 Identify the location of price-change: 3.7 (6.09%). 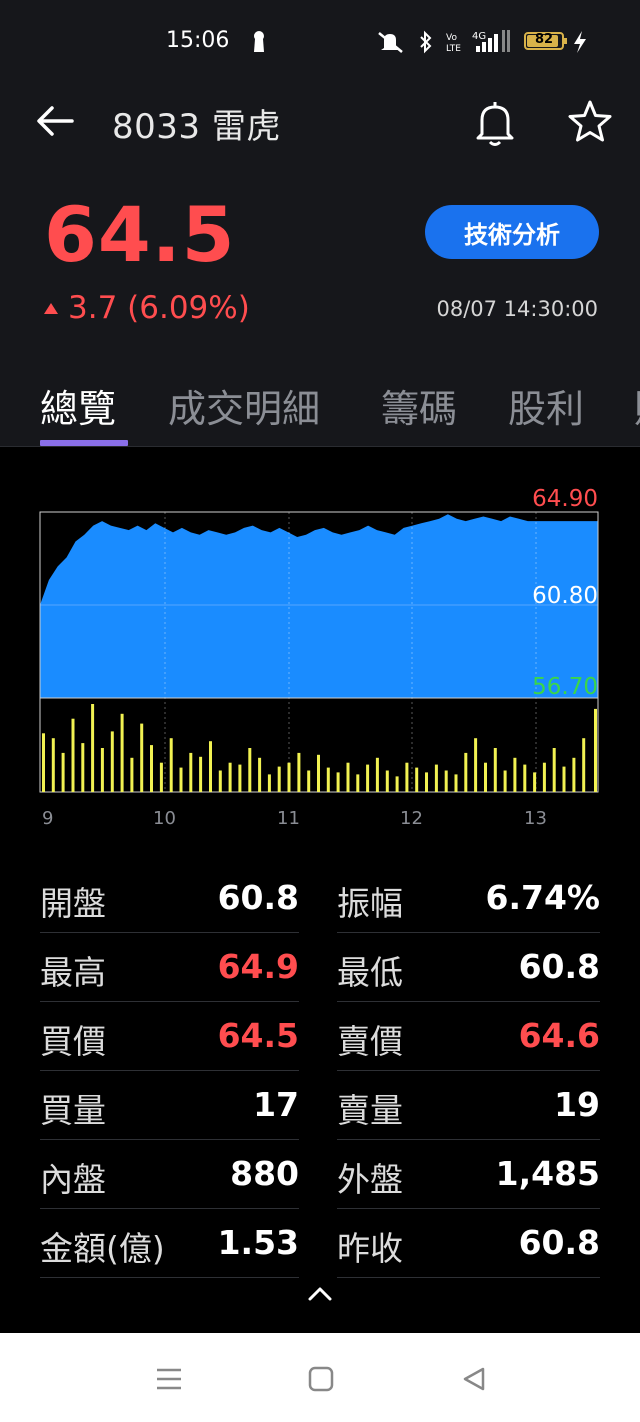
(147, 308).